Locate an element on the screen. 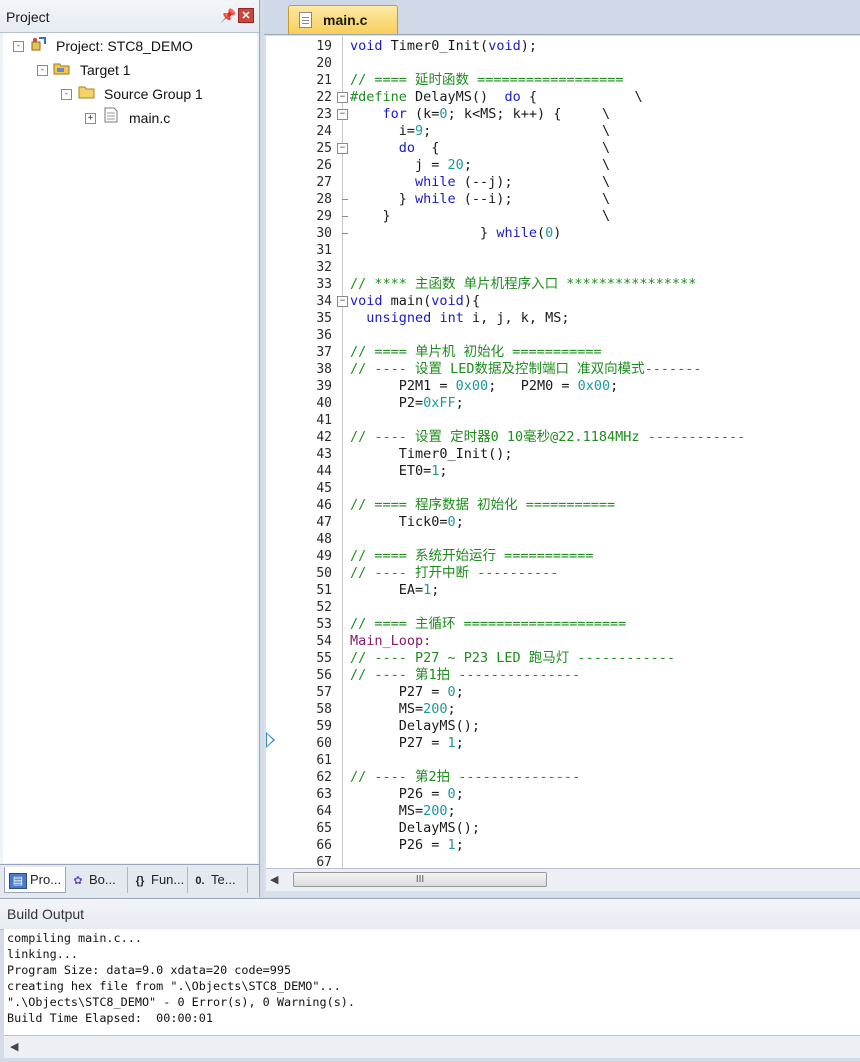 Image resolution: width=860 pixels, height=1062 pixels. scrollbar-thumb: III is located at coordinates (420, 879).